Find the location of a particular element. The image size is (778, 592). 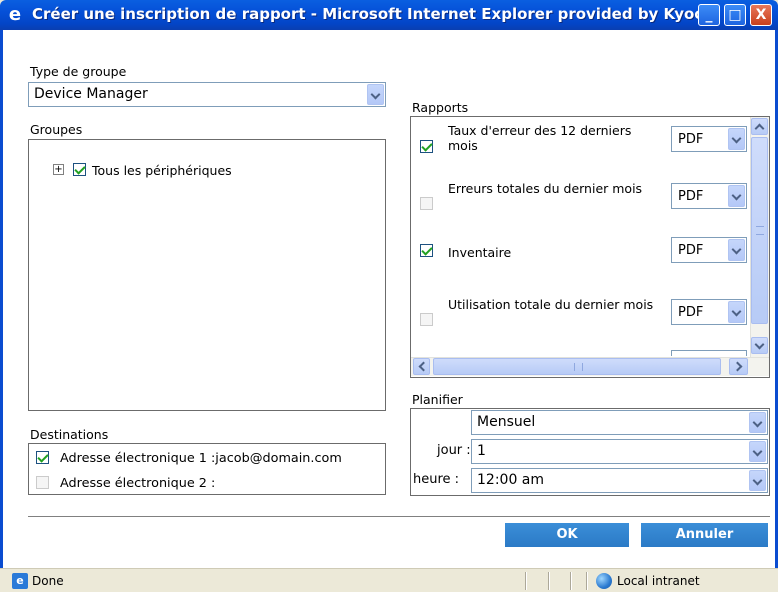

report-1-name: Taux d'erreur des 12 derniers mois is located at coordinates (540, 138).